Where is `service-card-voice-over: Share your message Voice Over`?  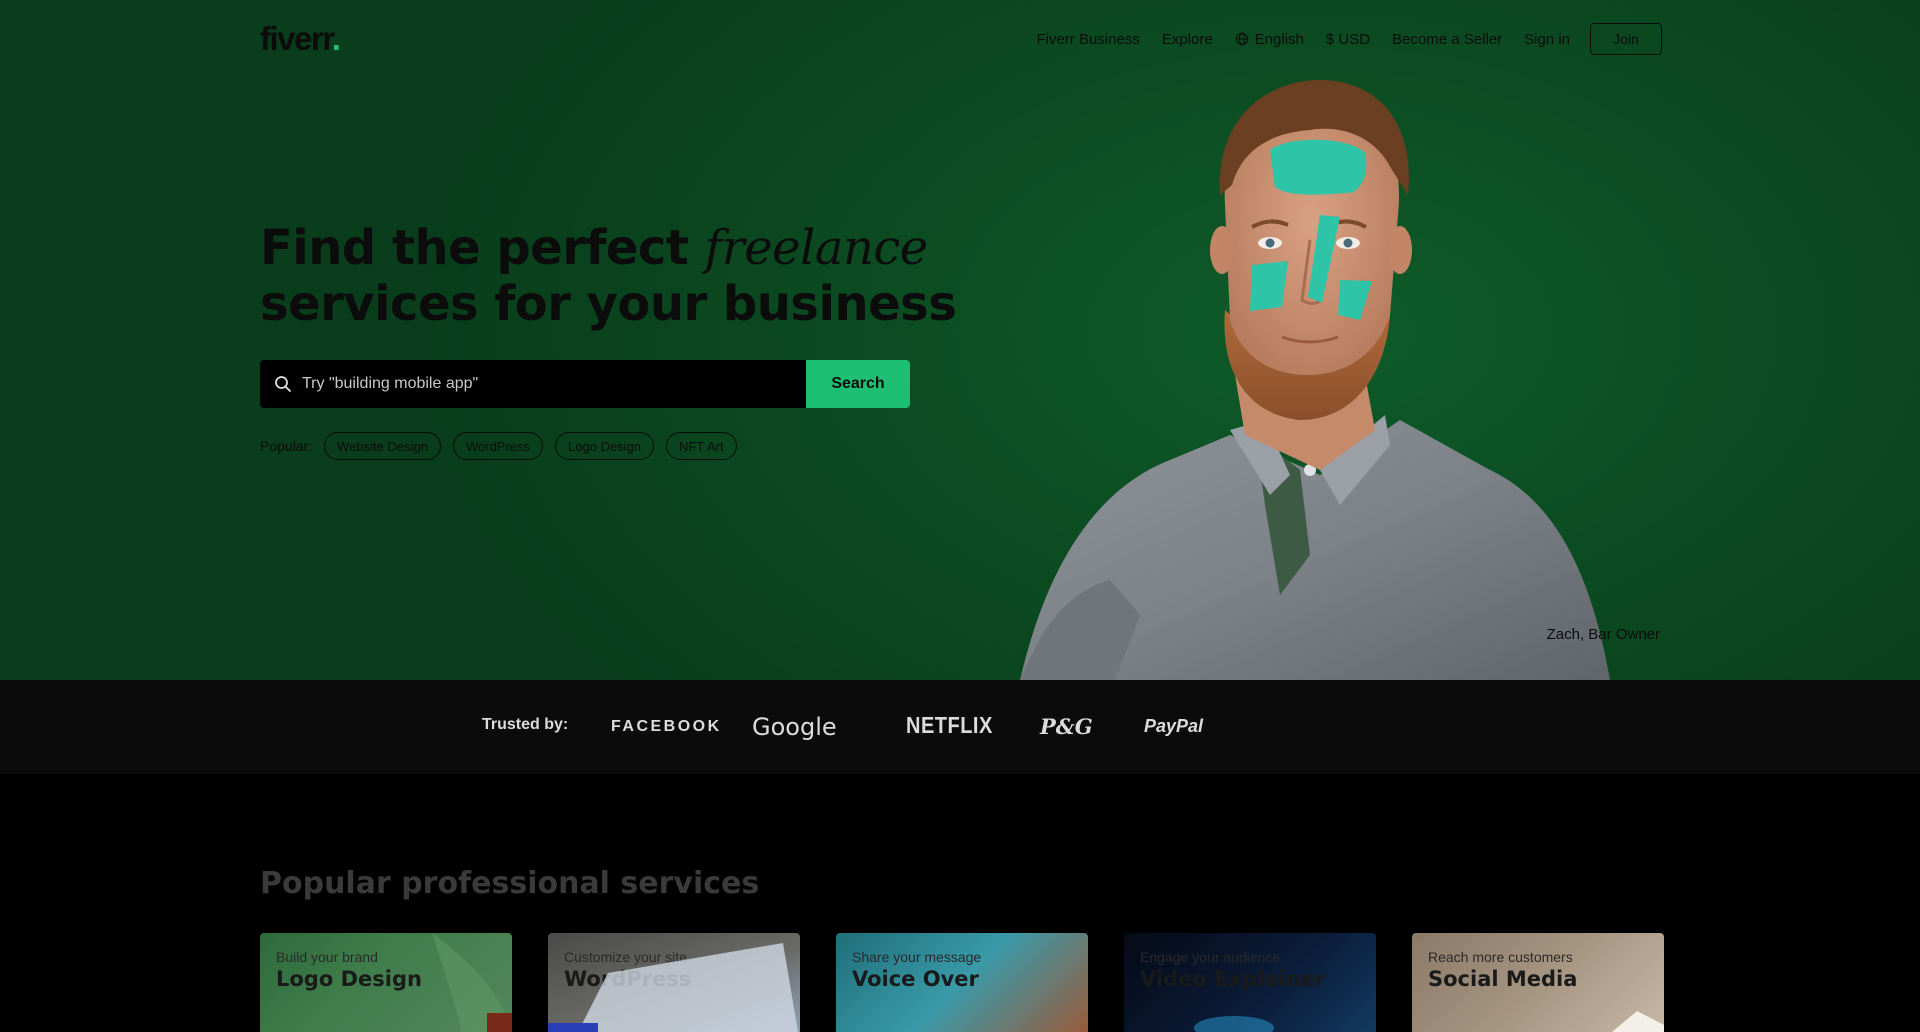 service-card-voice-over: Share your message Voice Over is located at coordinates (962, 982).